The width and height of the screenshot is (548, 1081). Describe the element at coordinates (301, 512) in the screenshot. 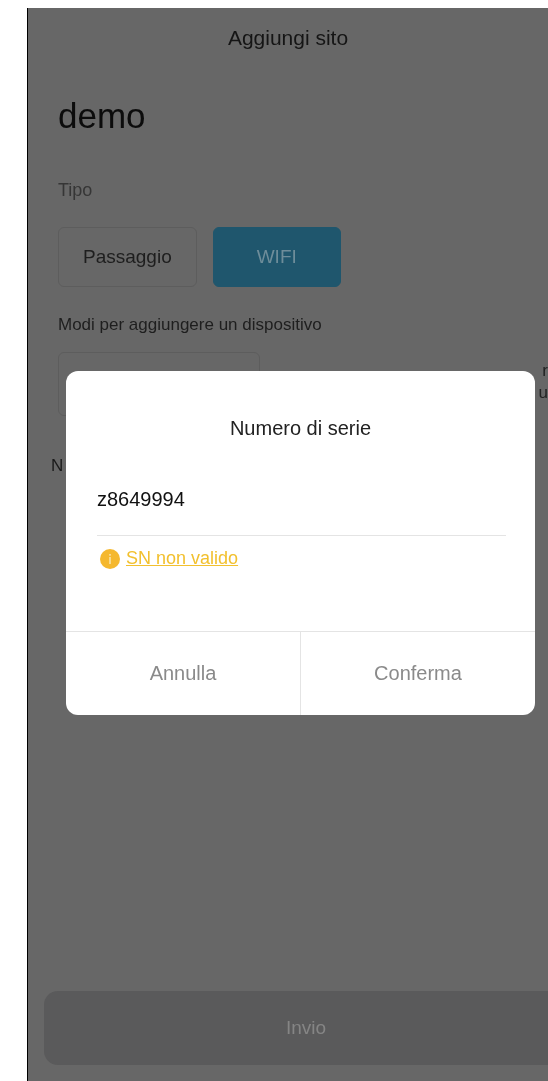

I see `serial-input-field: z8649994` at that location.